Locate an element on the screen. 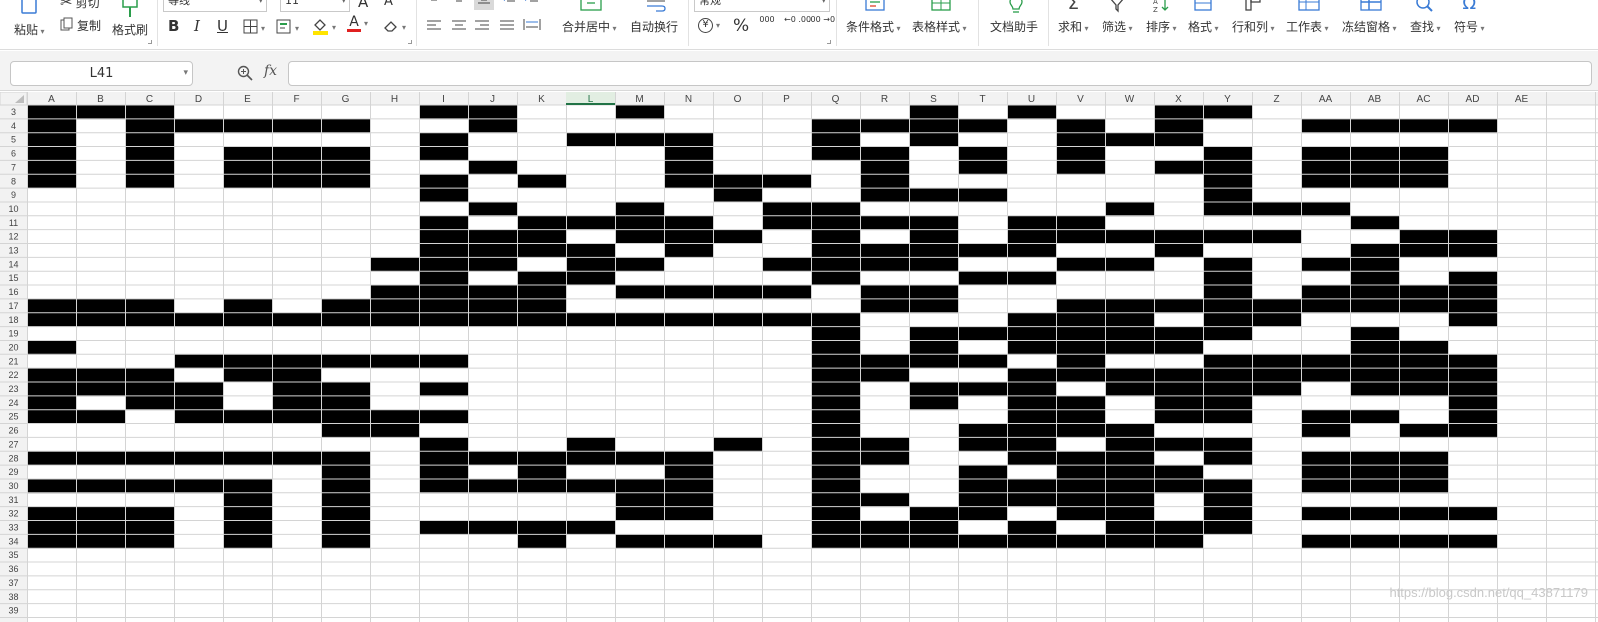  cell-K15 is located at coordinates (541, 278).